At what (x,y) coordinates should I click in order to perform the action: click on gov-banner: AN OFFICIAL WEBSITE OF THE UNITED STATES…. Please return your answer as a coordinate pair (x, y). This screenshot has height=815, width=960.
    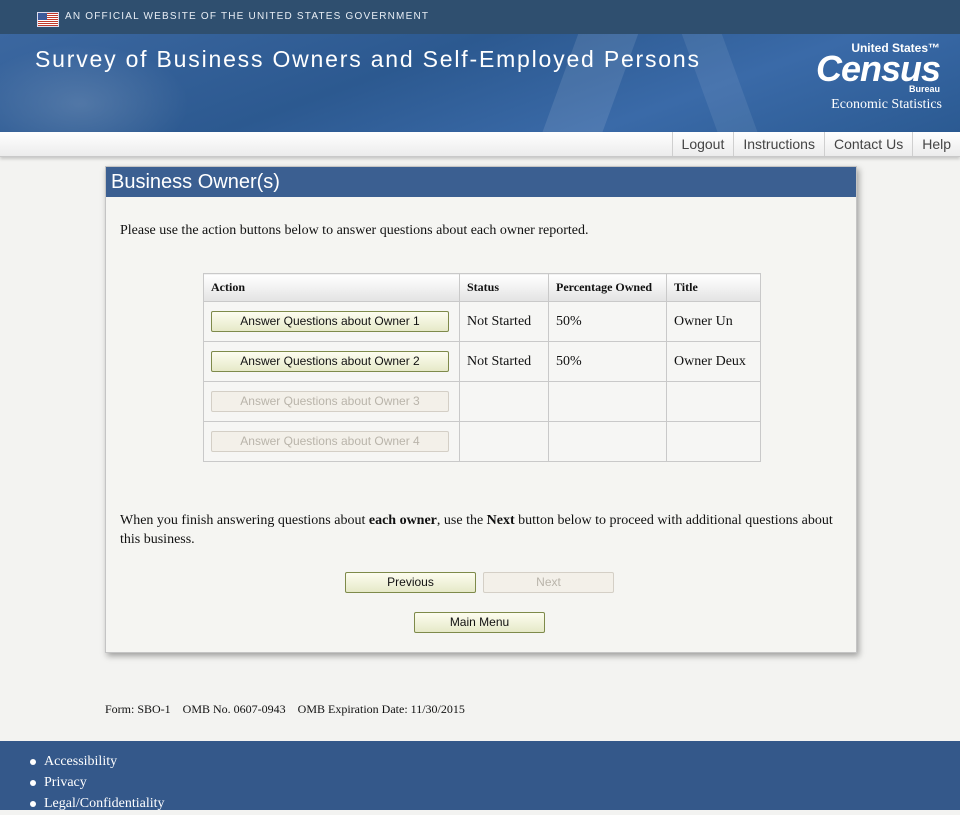
    Looking at the image, I should click on (480, 17).